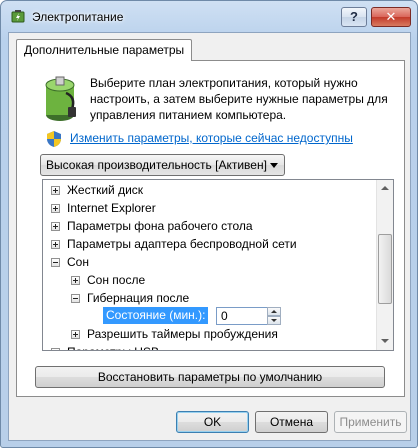 The height and width of the screenshot is (448, 418). Describe the element at coordinates (78, 262) in the screenshot. I see `tree-item-label: Сон` at that location.